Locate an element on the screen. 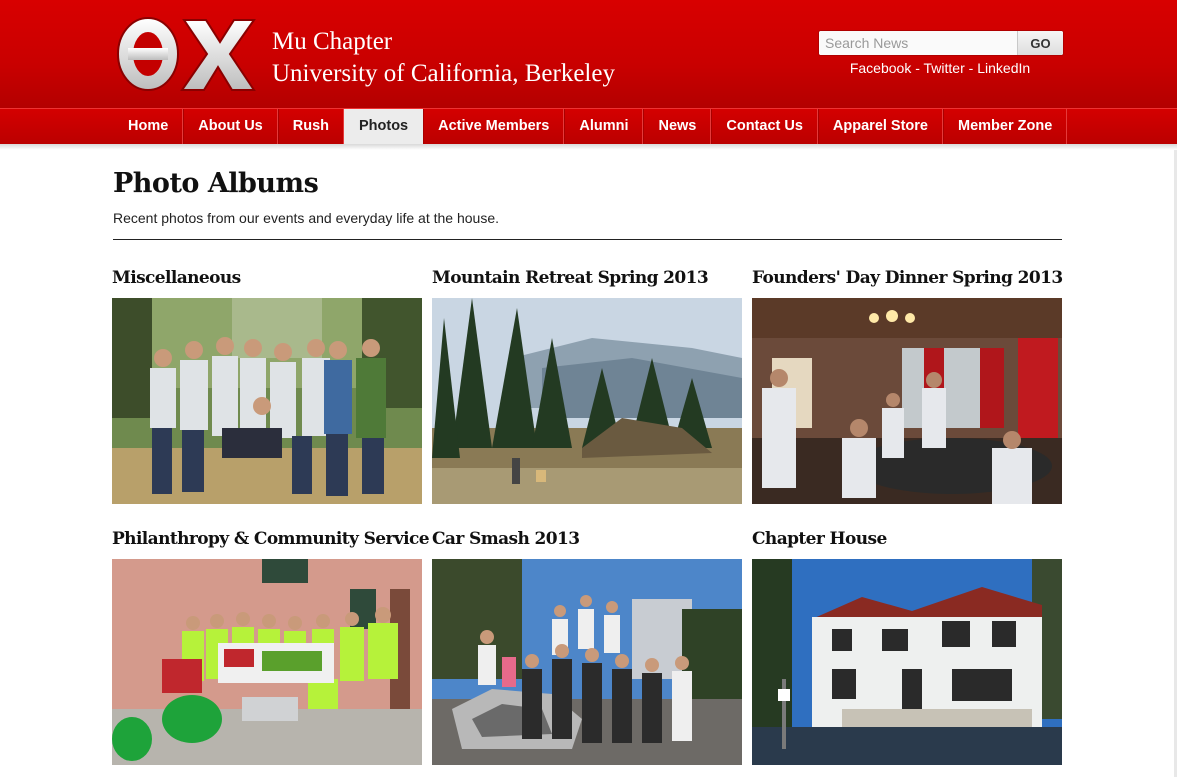  album-card: Founders' Day Dinner Spring 2013 is located at coordinates (907, 385).